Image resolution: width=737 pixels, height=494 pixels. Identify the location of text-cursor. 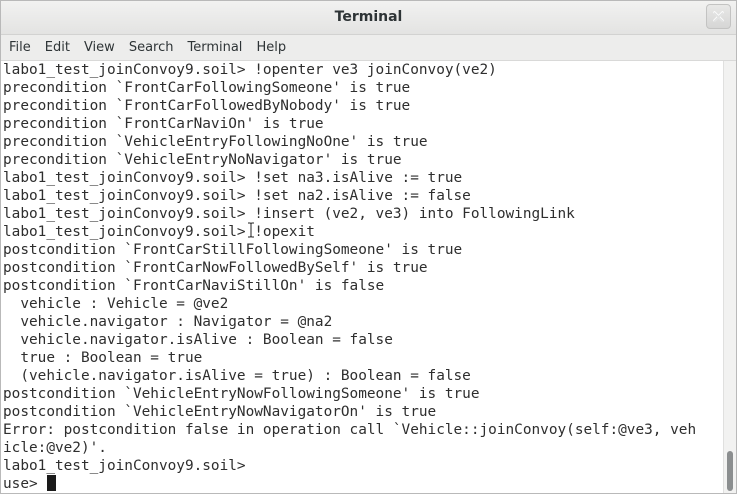
(52, 483).